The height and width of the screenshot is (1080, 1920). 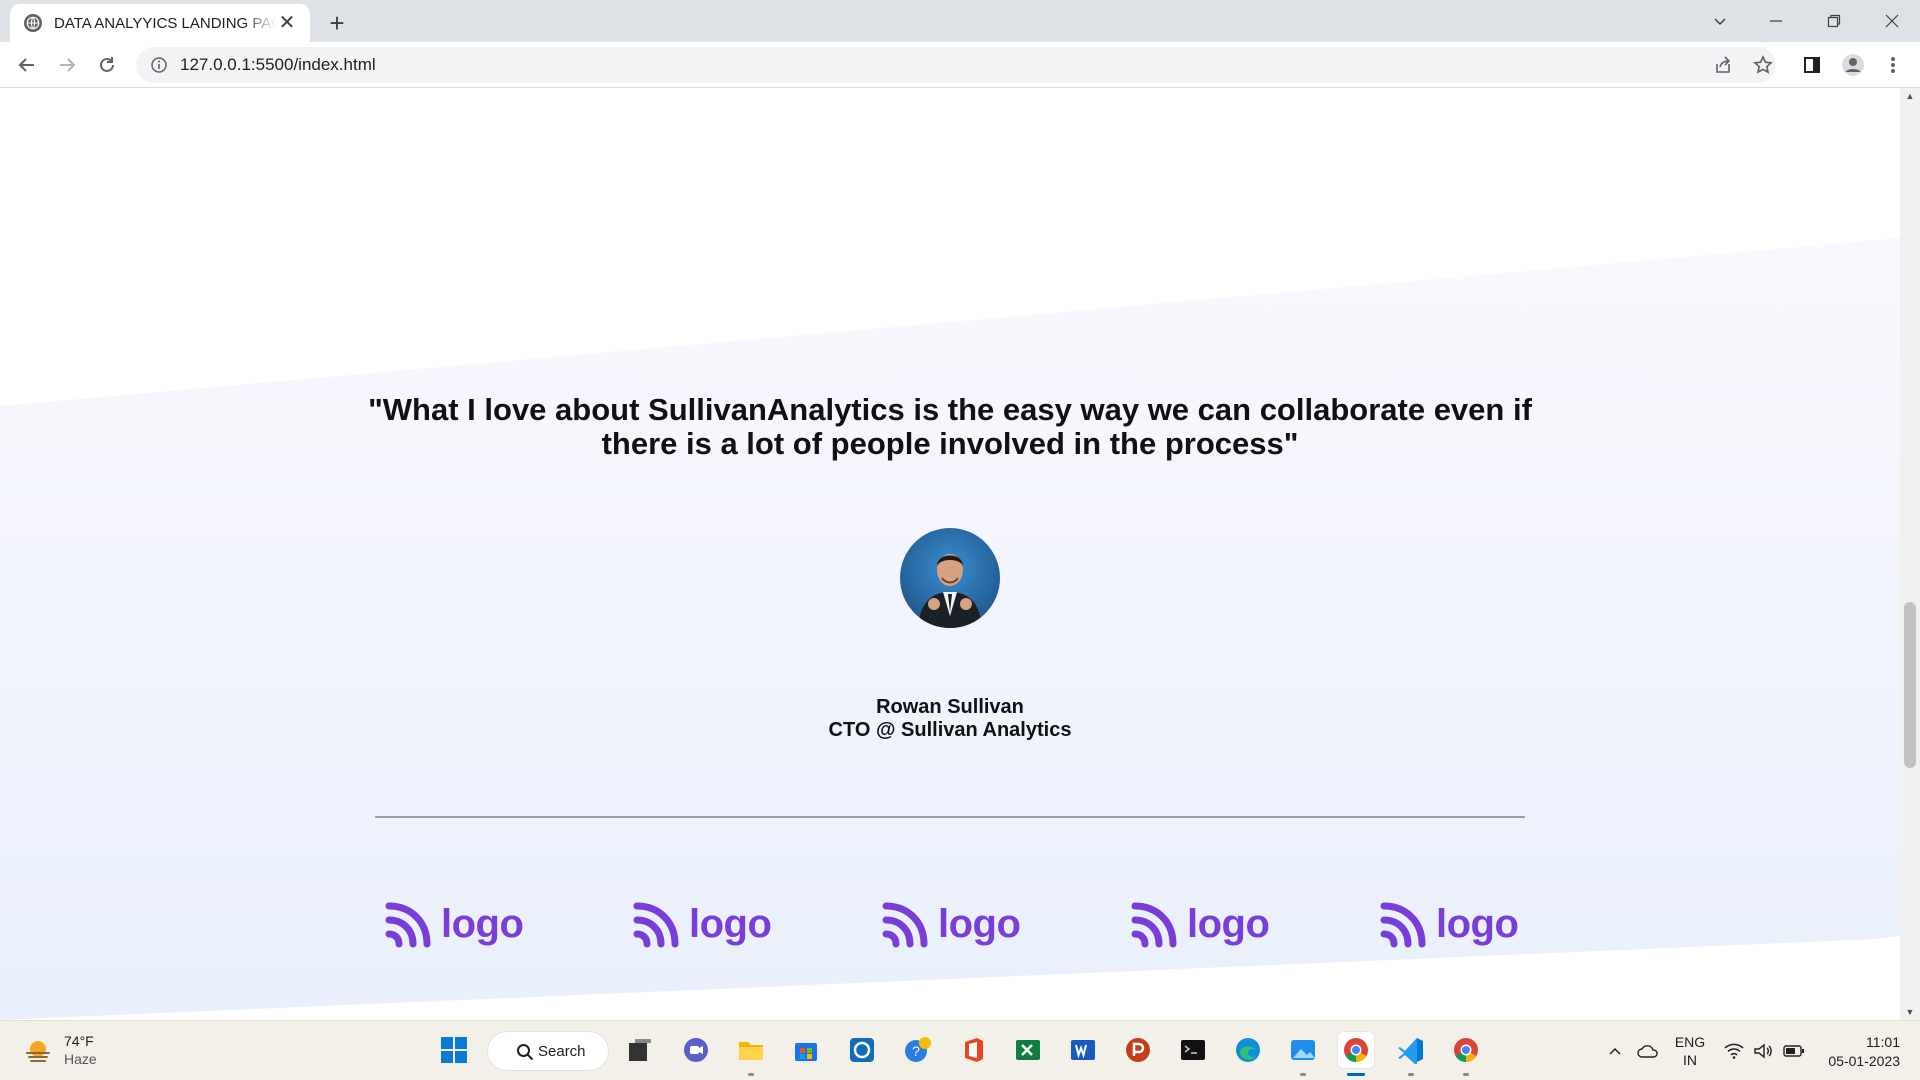 I want to click on close-window-icon, so click(x=1892, y=21).